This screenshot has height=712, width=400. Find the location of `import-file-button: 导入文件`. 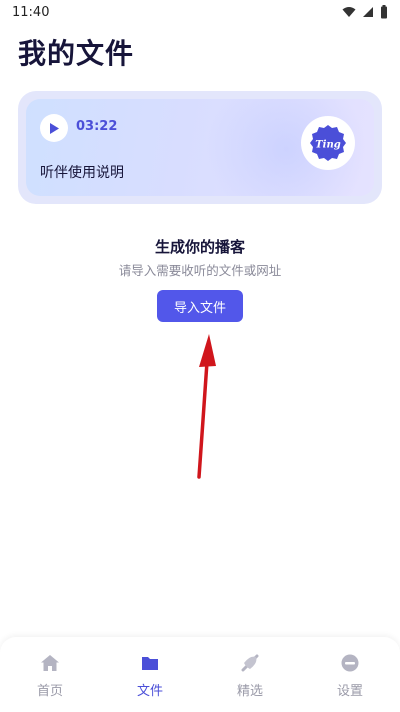

import-file-button: 导入文件 is located at coordinates (200, 306).